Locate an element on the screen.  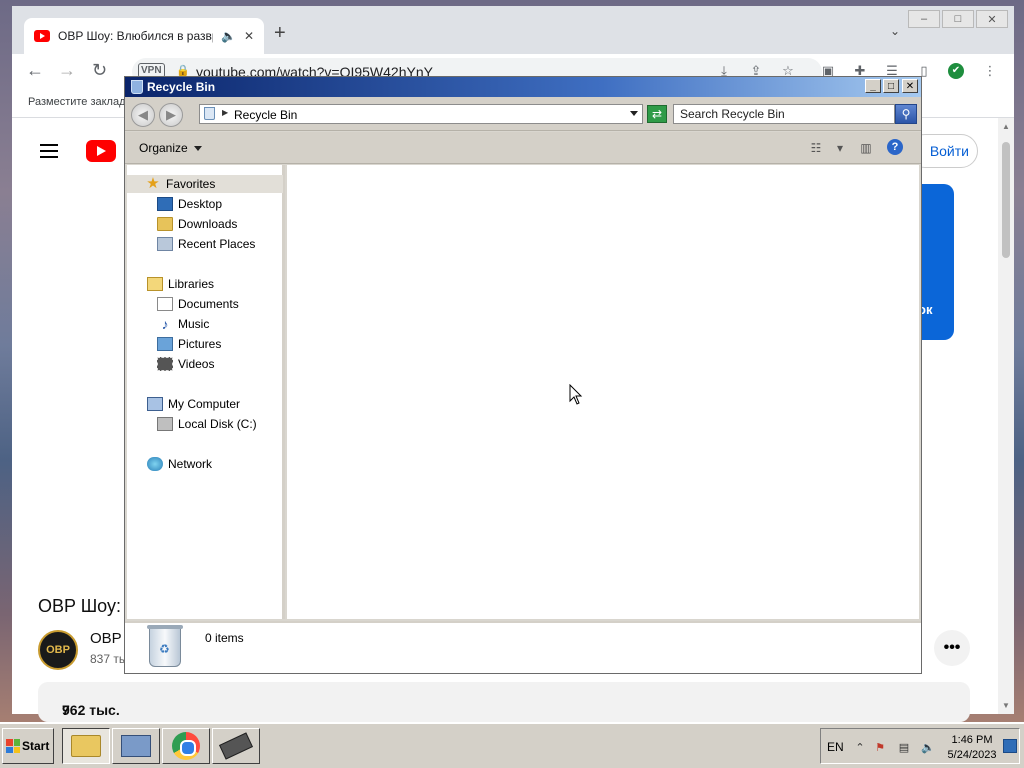
minimize-button: _ is located at coordinates (873, 86).